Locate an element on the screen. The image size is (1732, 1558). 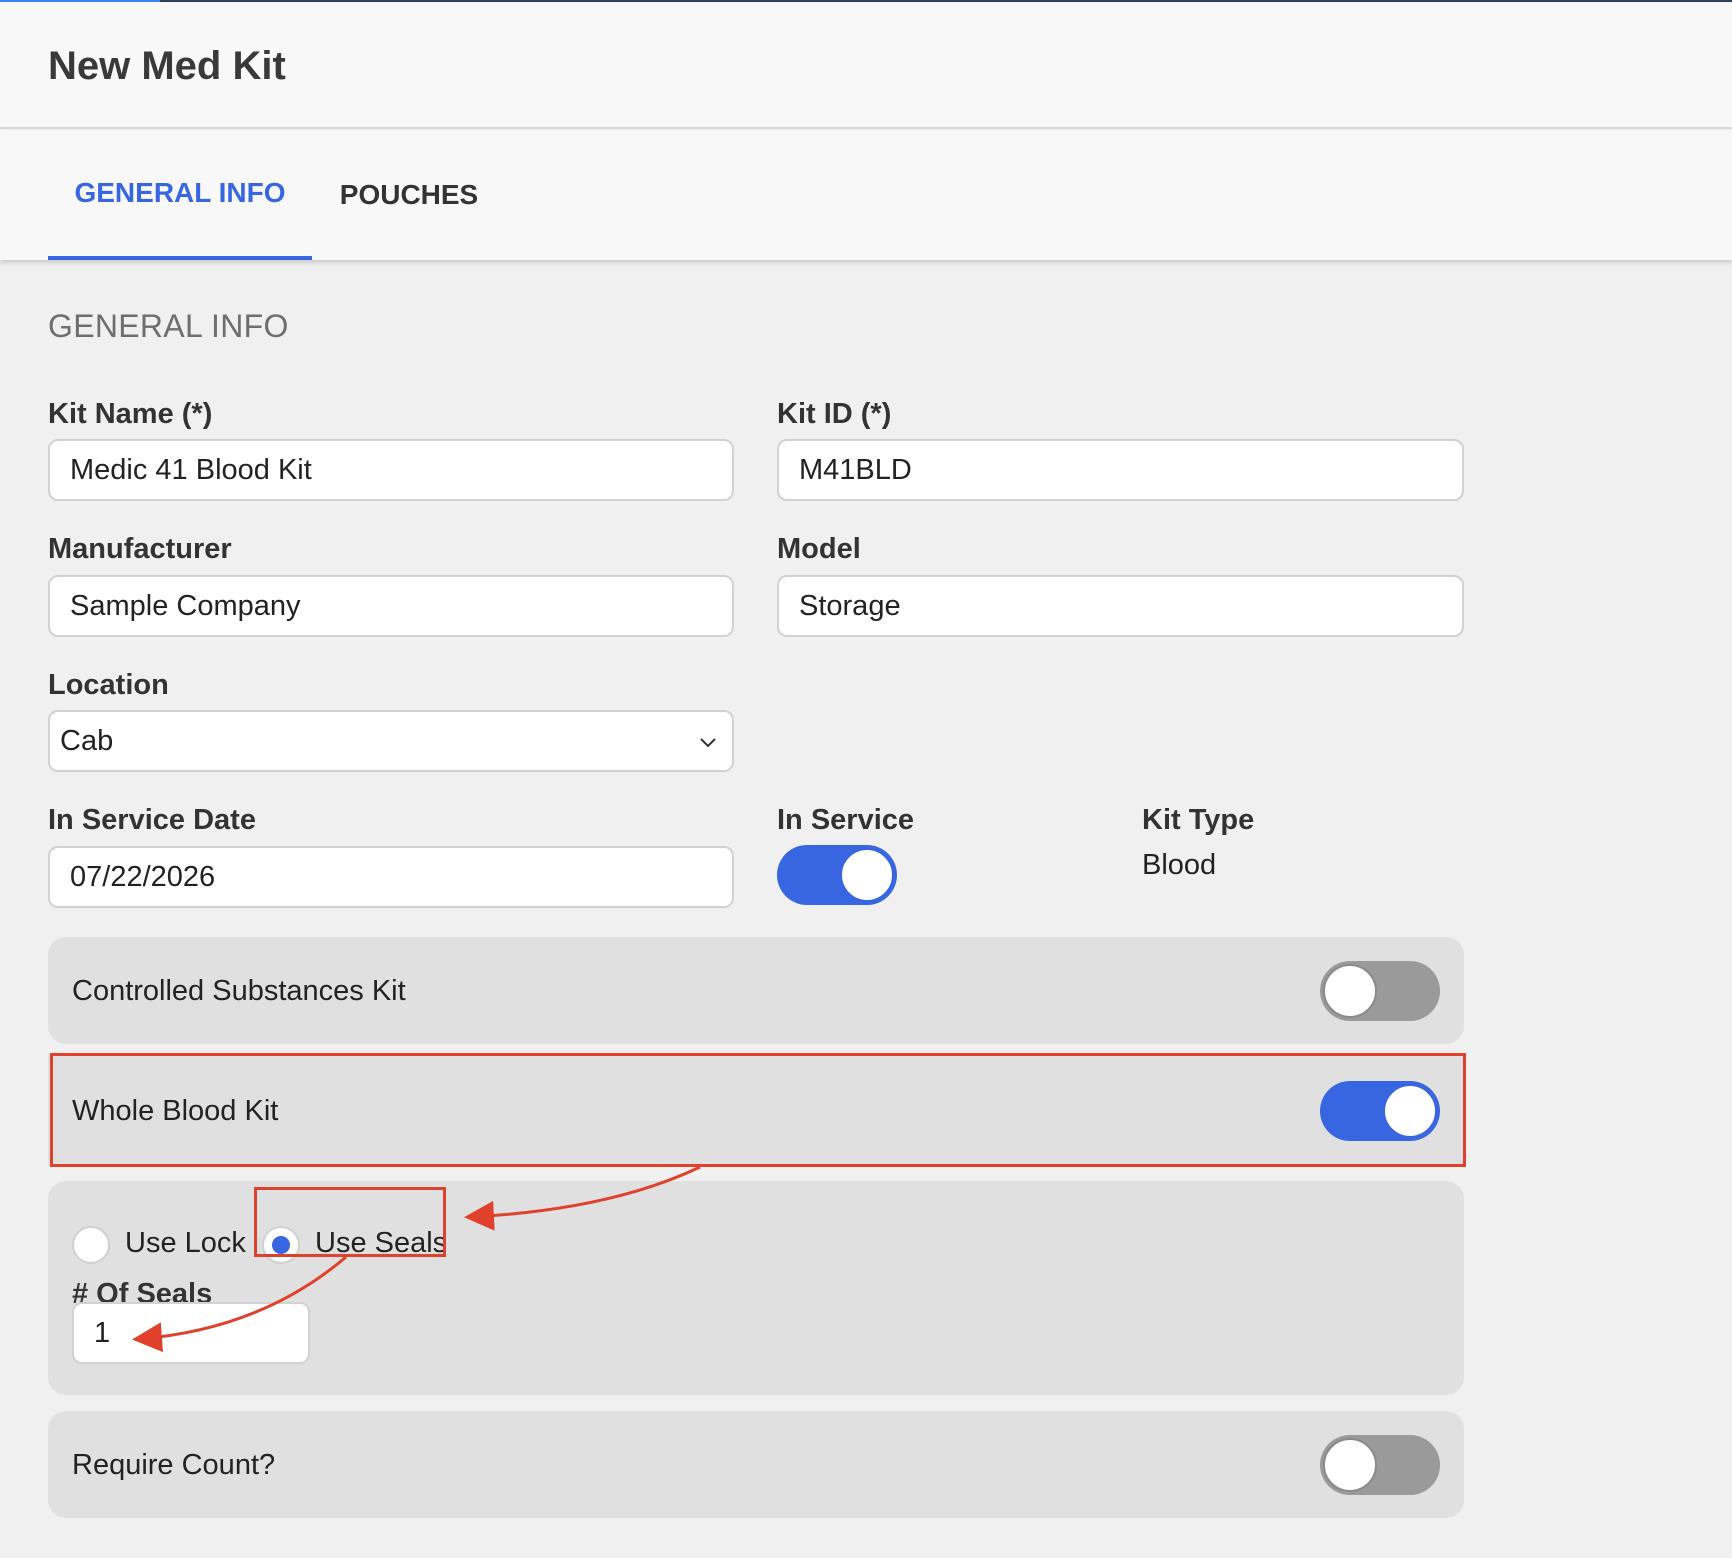
radio-selected-dot is located at coordinates (281, 1245).